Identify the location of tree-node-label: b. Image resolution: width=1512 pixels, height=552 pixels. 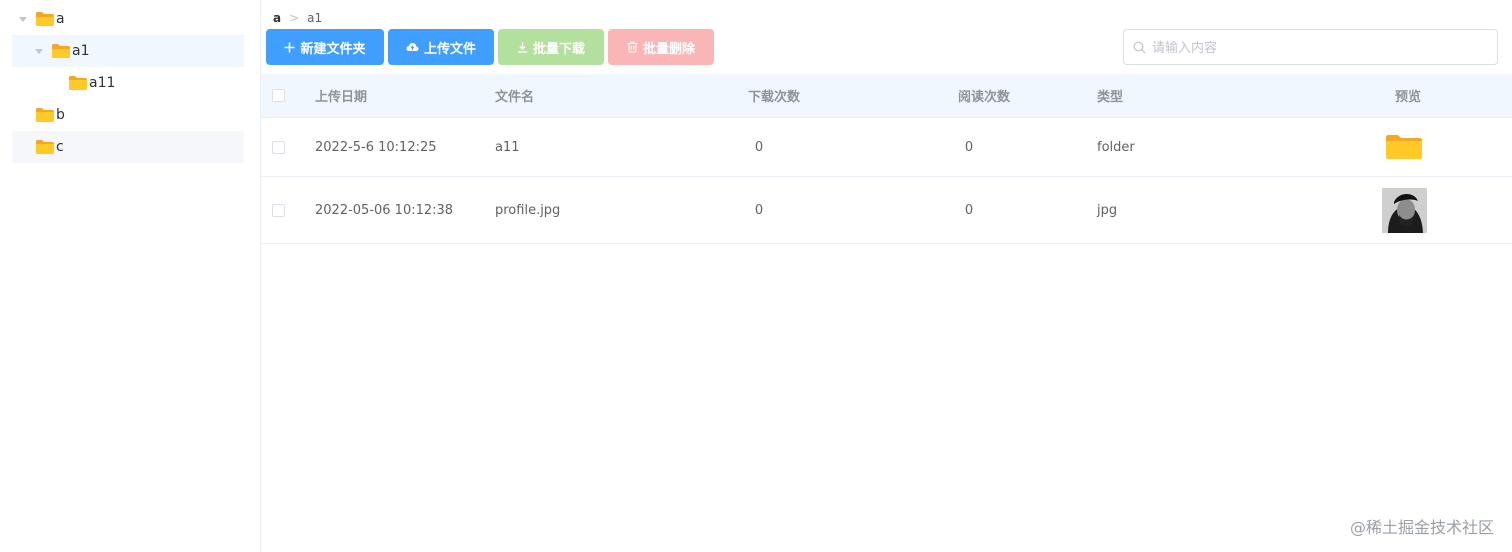
(60, 115).